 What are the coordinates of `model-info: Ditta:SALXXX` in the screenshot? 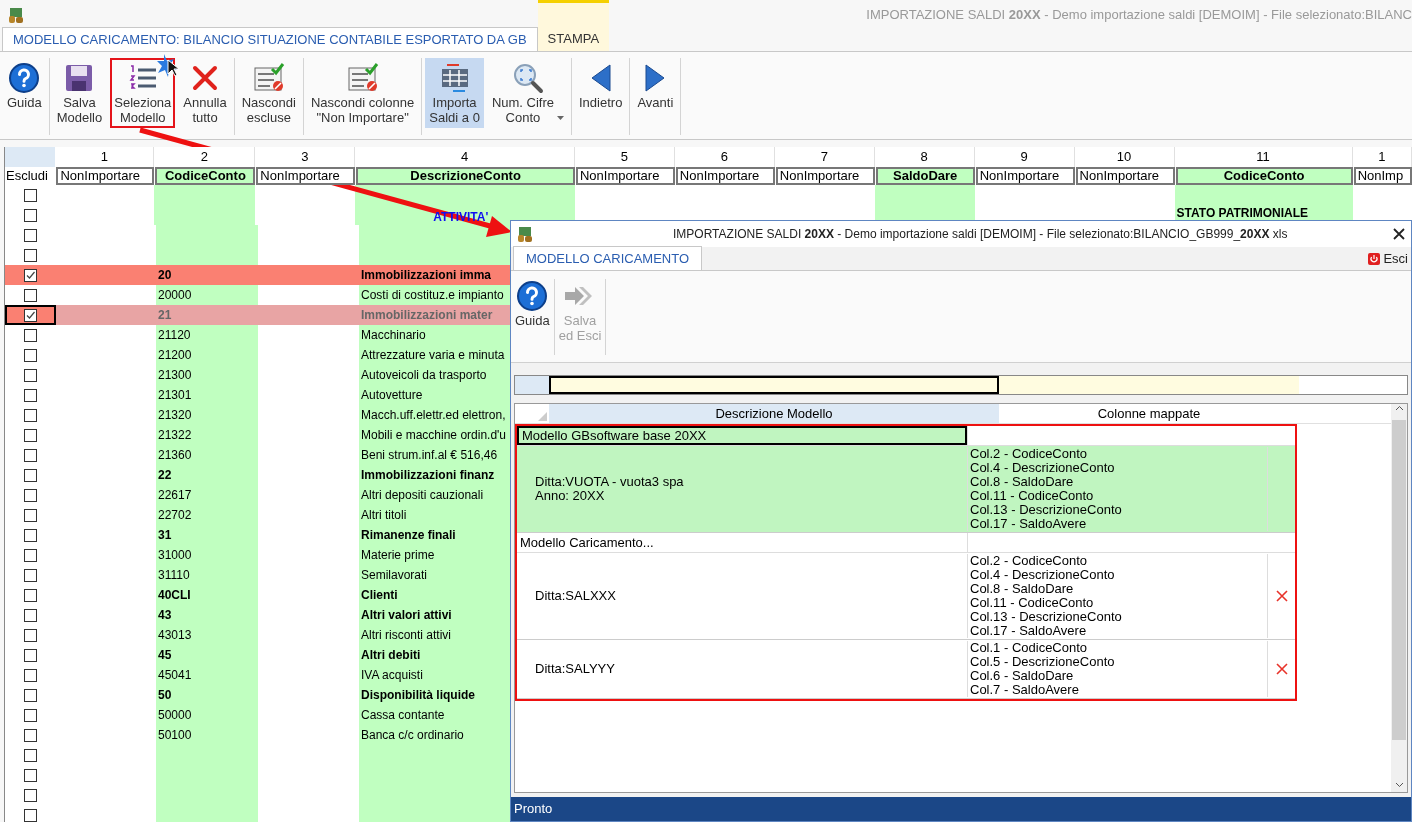 It's located at (576, 596).